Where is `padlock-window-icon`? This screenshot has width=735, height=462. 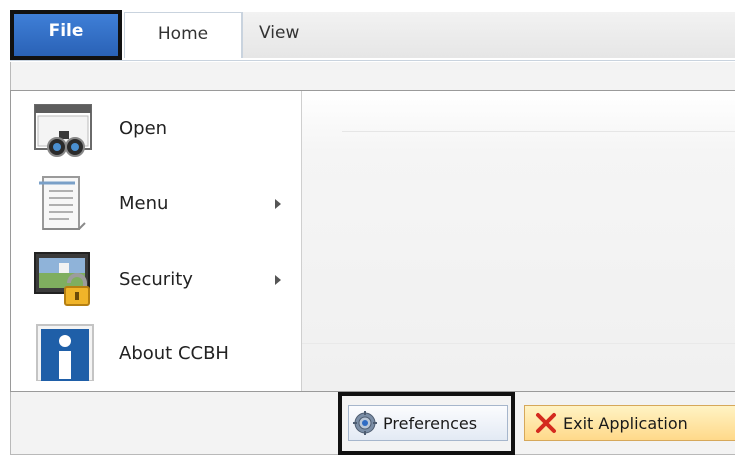 padlock-window-icon is located at coordinates (62, 279).